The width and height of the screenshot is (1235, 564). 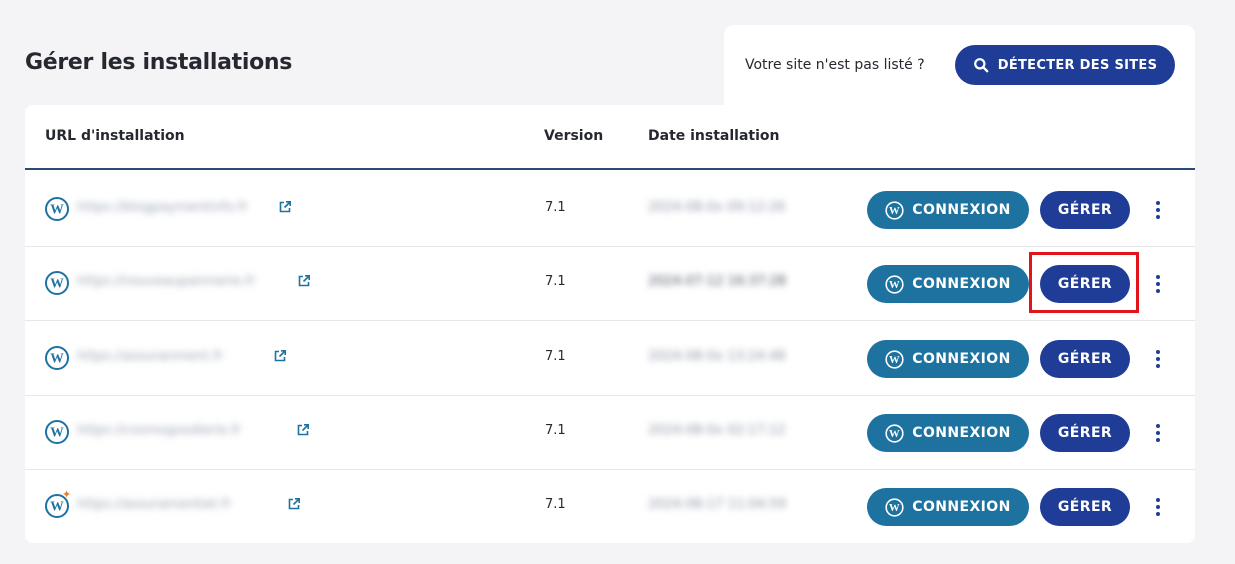 I want to click on sparkle-icon: ✦, so click(x=67, y=494).